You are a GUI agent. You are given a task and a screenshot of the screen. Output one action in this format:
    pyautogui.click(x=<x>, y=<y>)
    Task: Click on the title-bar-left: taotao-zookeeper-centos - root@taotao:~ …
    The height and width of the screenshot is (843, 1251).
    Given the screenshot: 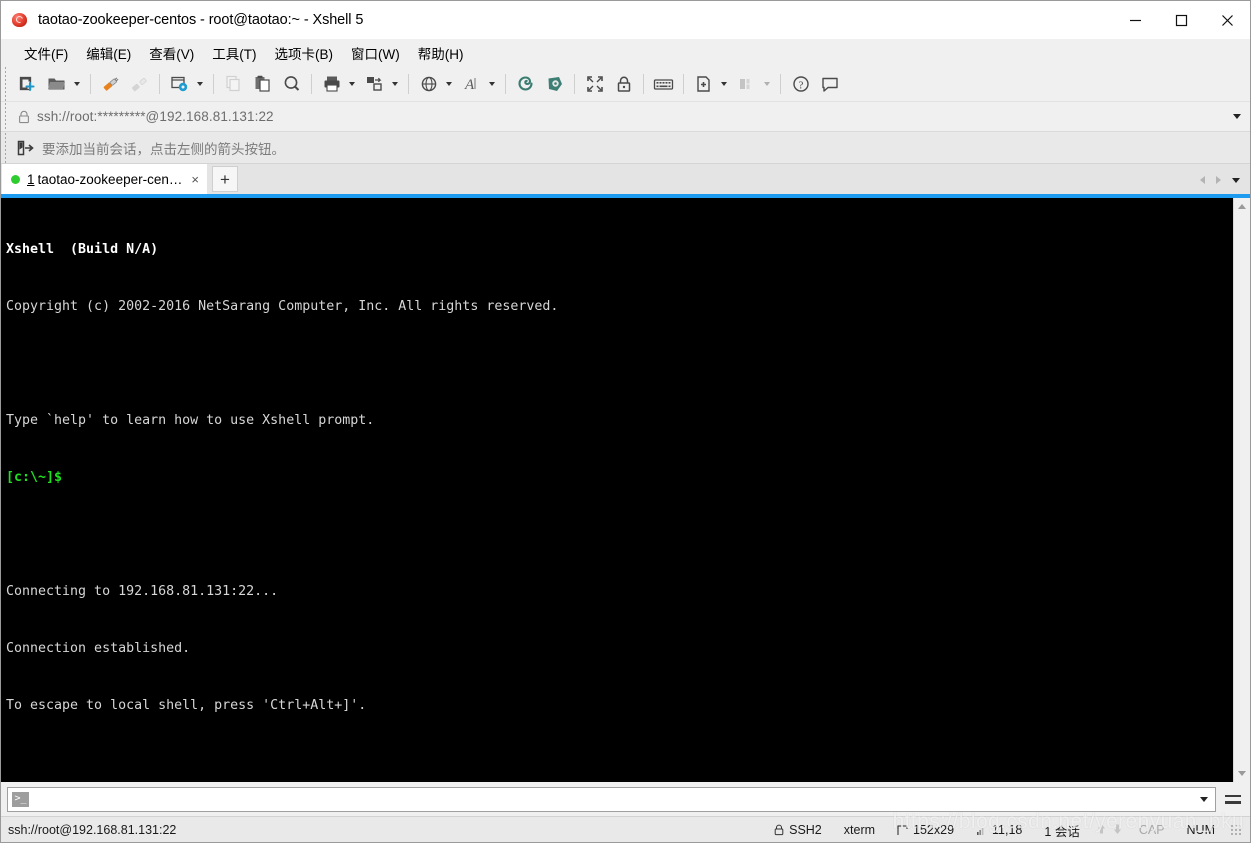 What is the action you would take?
    pyautogui.click(x=182, y=20)
    